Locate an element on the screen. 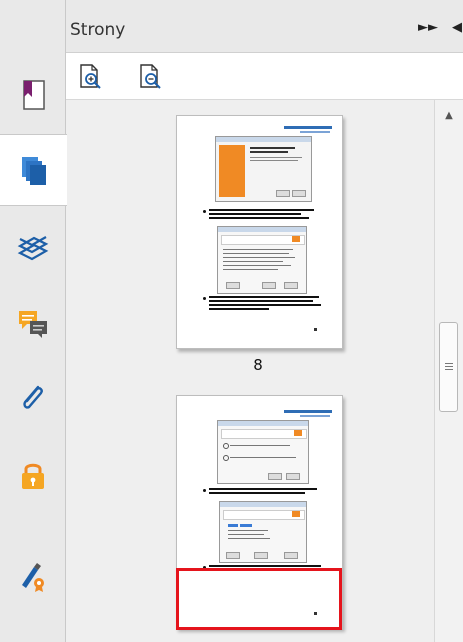 This screenshot has height=642, width=463. vertical-scrollbar: ▲ is located at coordinates (448, 371).